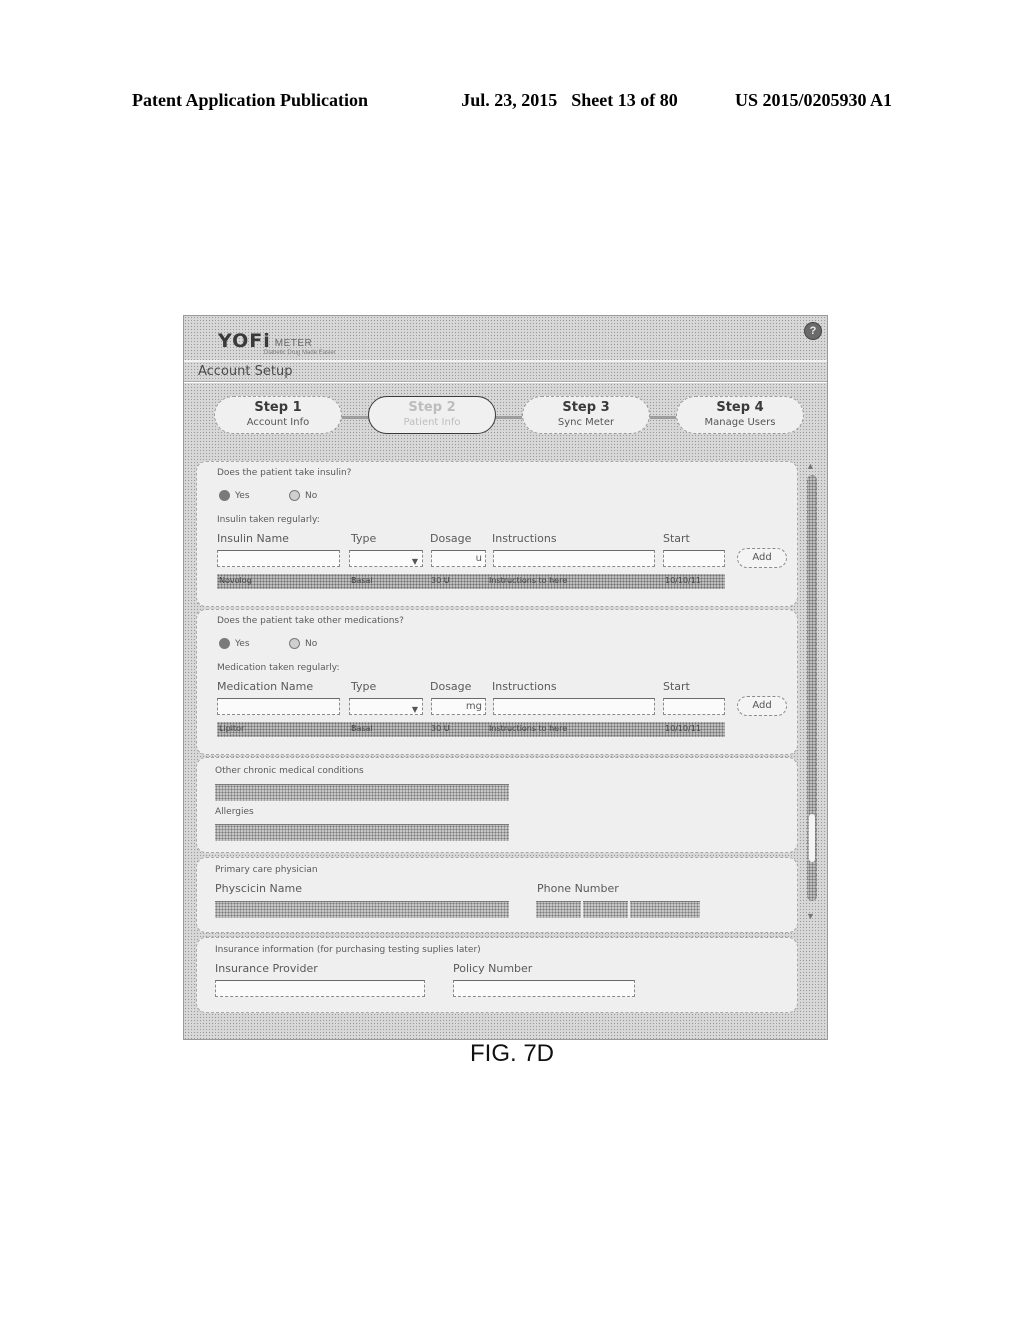 The height and width of the screenshot is (1320, 1024). What do you see at coordinates (266, 968) in the screenshot?
I see `insurance-provider-label: Insurance Provider` at bounding box center [266, 968].